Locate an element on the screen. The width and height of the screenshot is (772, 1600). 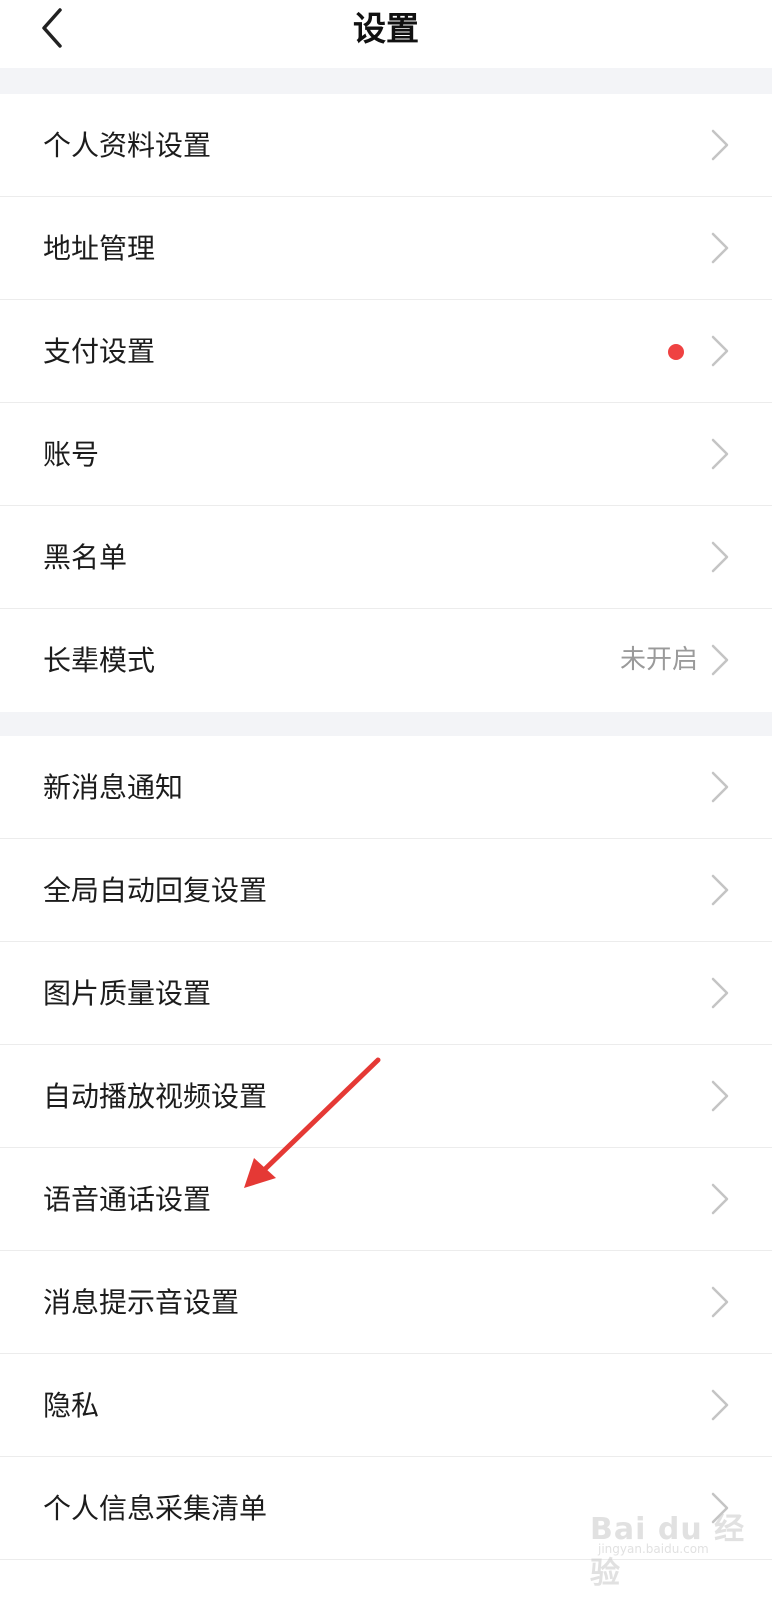
settings-row-new-message-notification: 新消息通知 is located at coordinates (386, 787).